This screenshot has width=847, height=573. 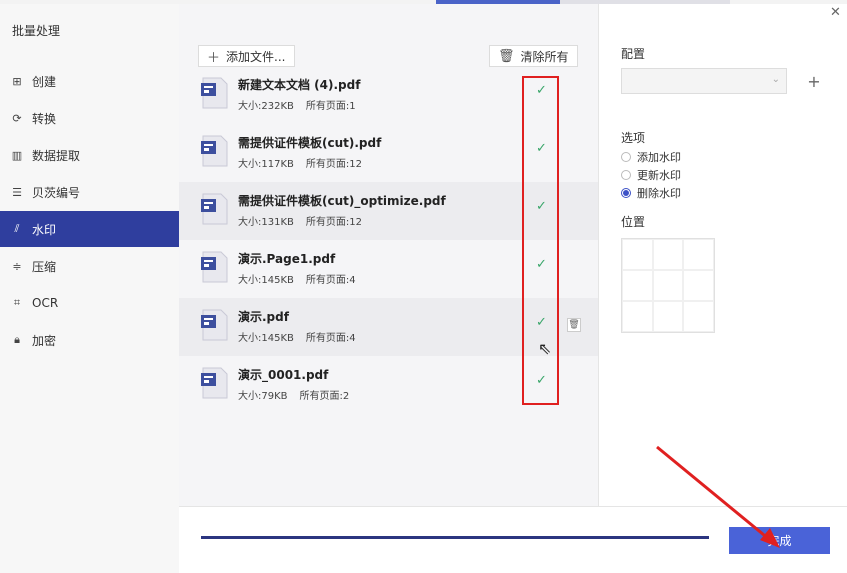 What do you see at coordinates (56, 155) in the screenshot?
I see `sidebar-item-label: 数据提取` at bounding box center [56, 155].